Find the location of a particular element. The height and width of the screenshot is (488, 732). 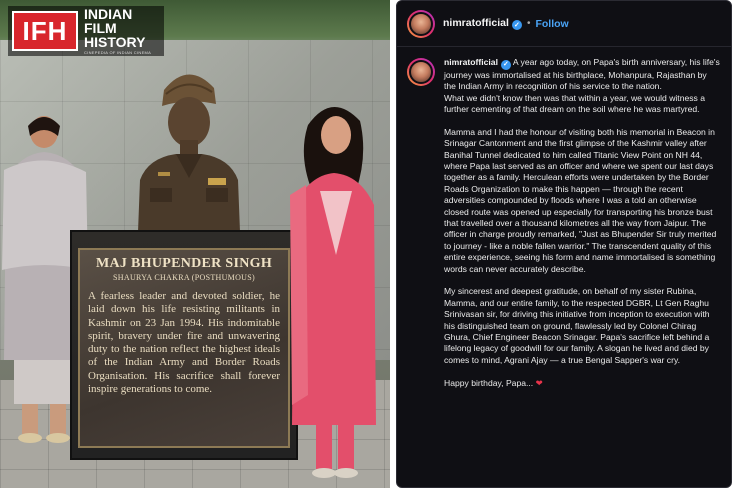

caption-username: nimratofficial ✓ is located at coordinates (477, 63).